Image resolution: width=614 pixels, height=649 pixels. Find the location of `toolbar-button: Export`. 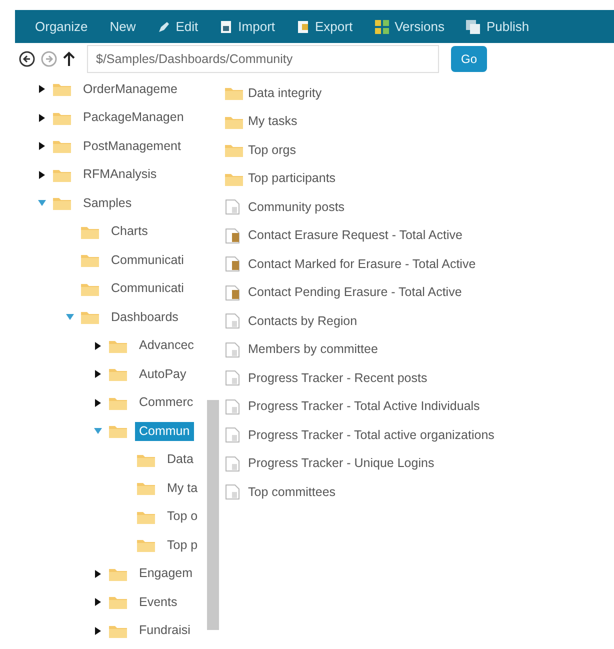

toolbar-button: Export is located at coordinates (325, 26).